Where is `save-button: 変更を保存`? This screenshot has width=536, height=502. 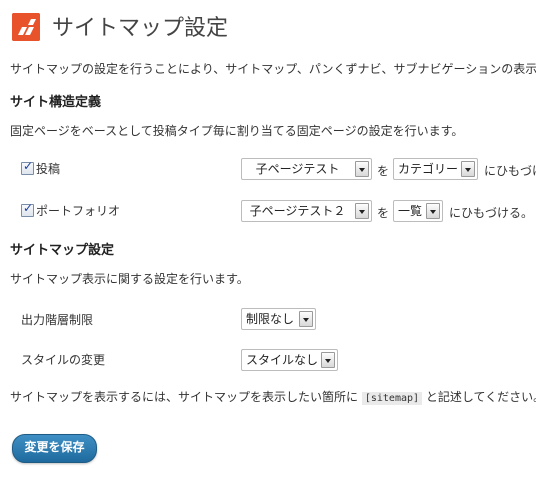 save-button: 変更を保存 is located at coordinates (54, 448).